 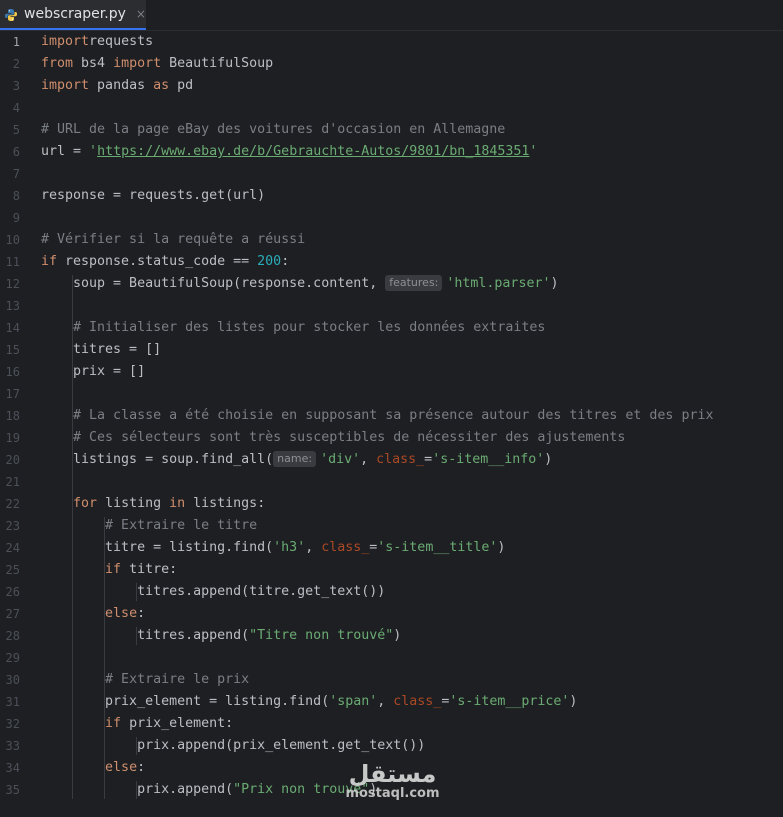 What do you see at coordinates (225, 503) in the screenshot?
I see `code-token: listings:` at bounding box center [225, 503].